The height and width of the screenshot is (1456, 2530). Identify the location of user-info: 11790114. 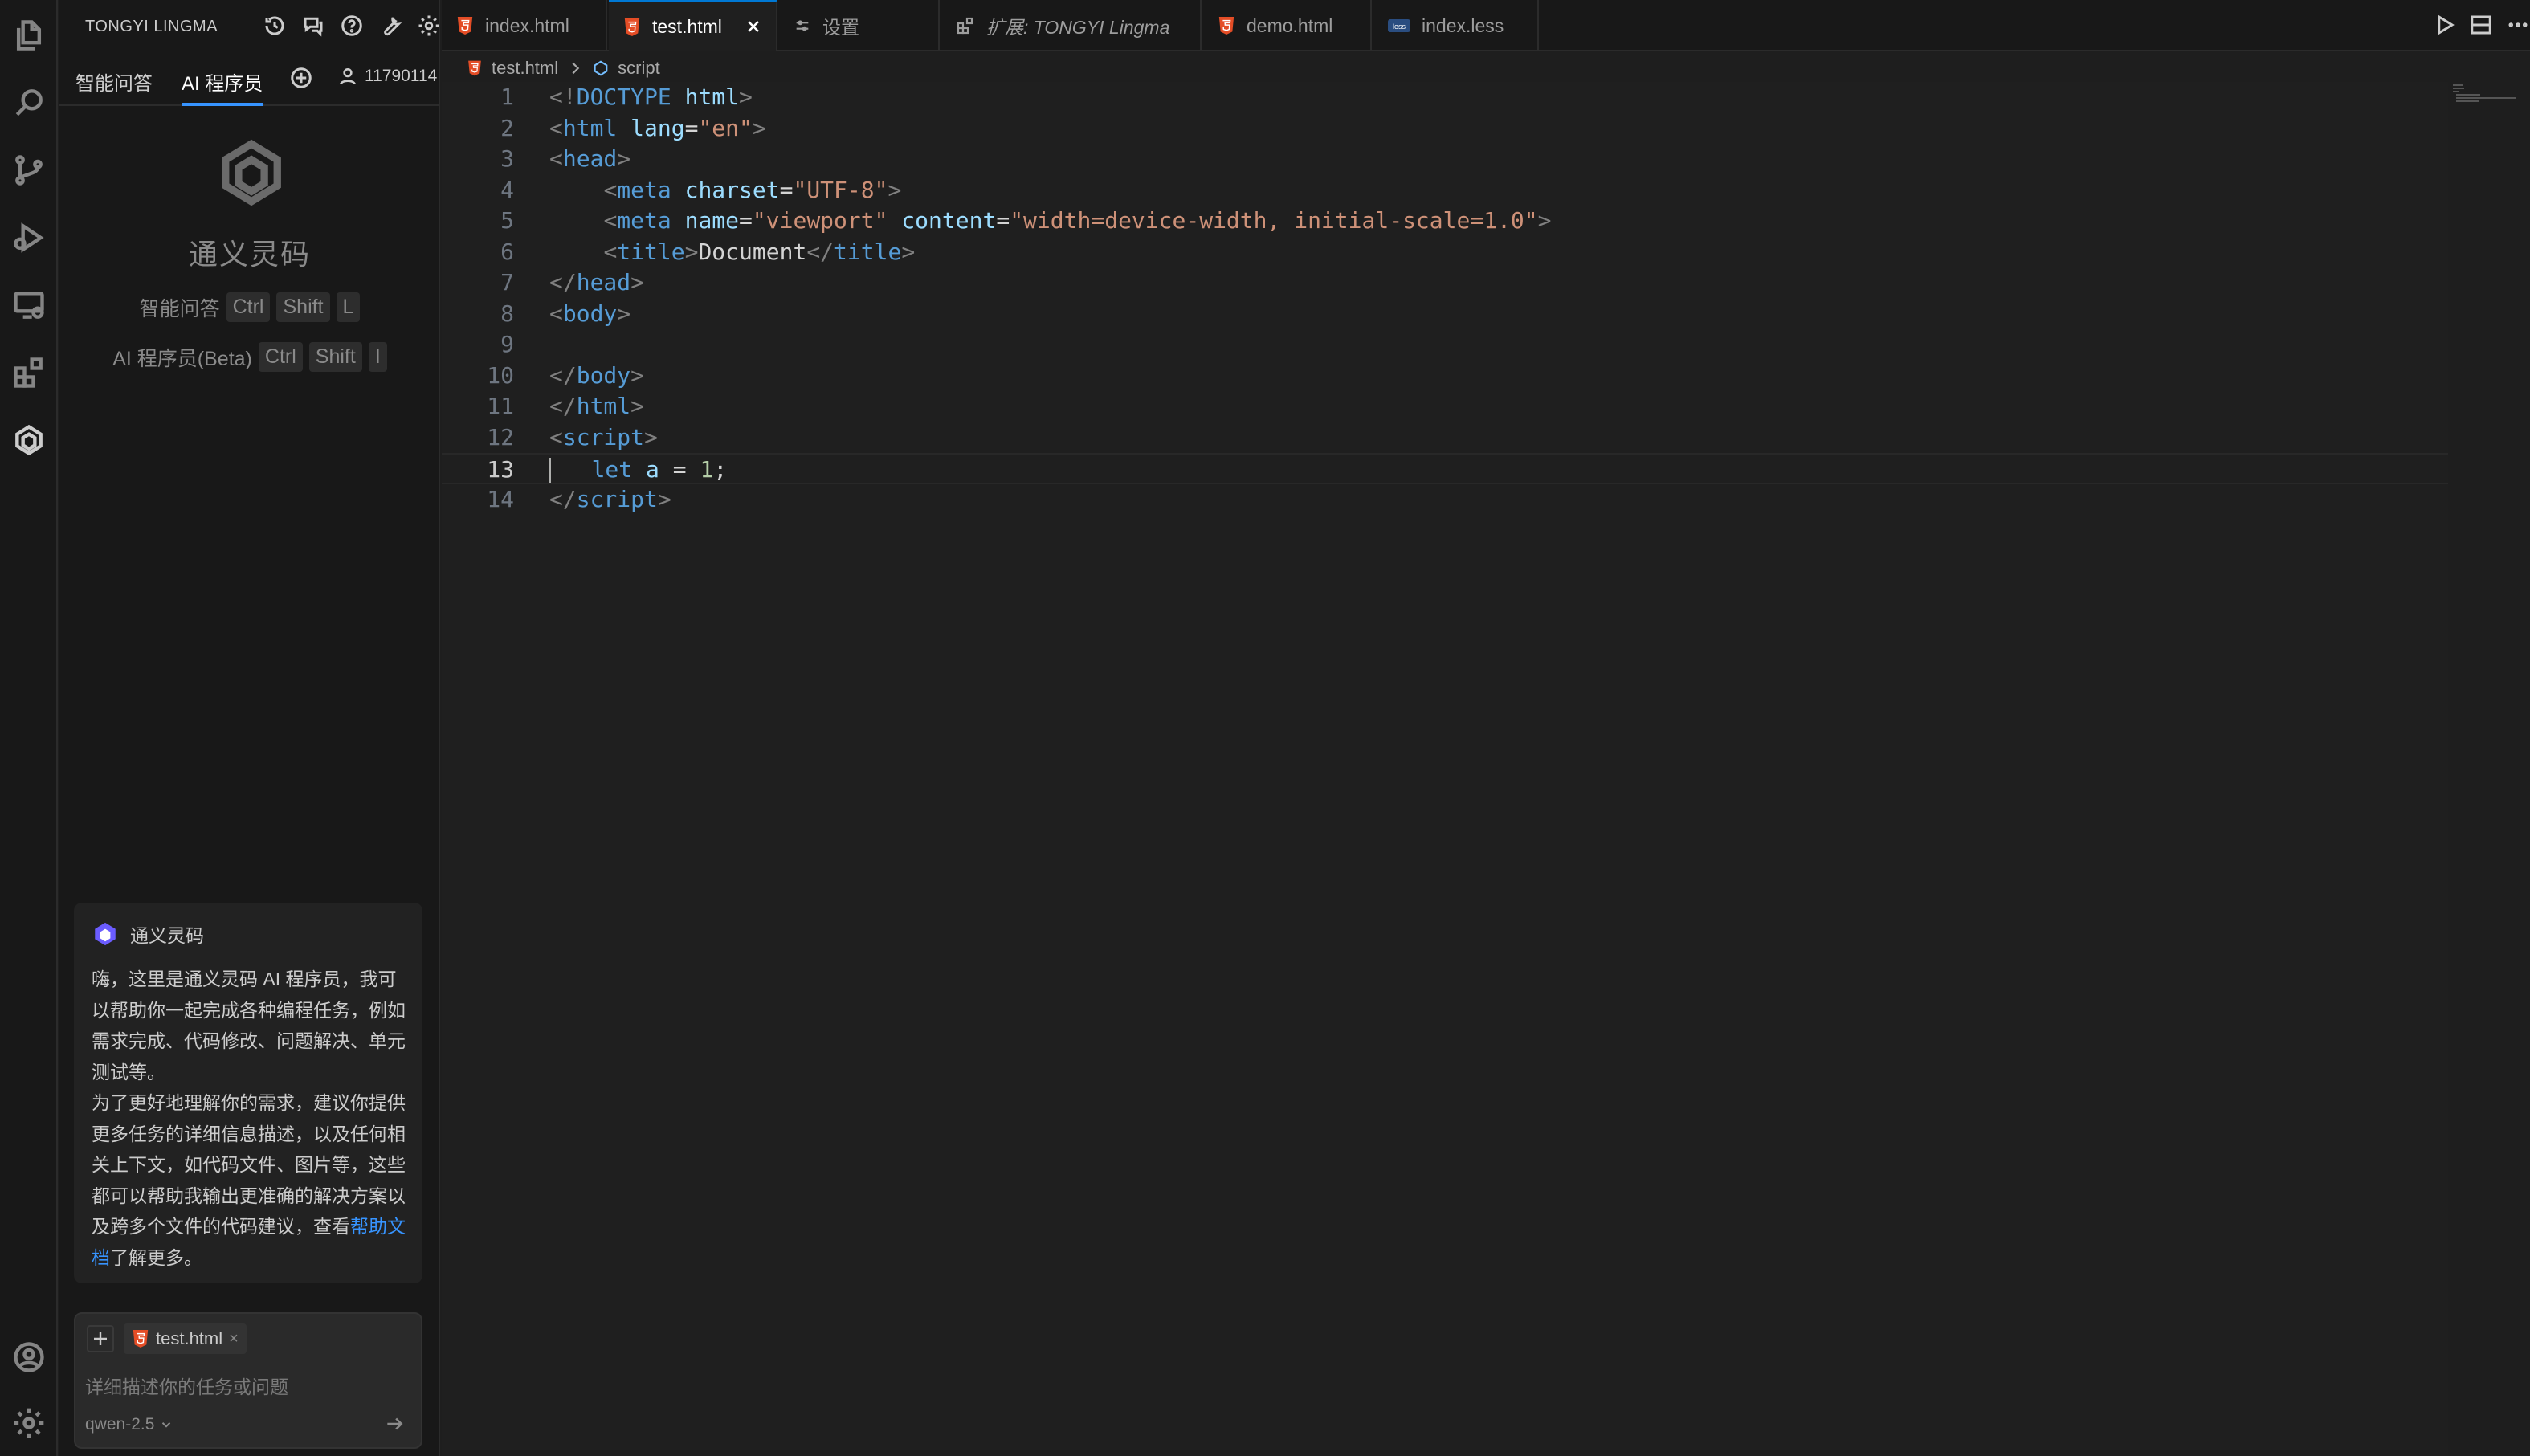
(387, 76).